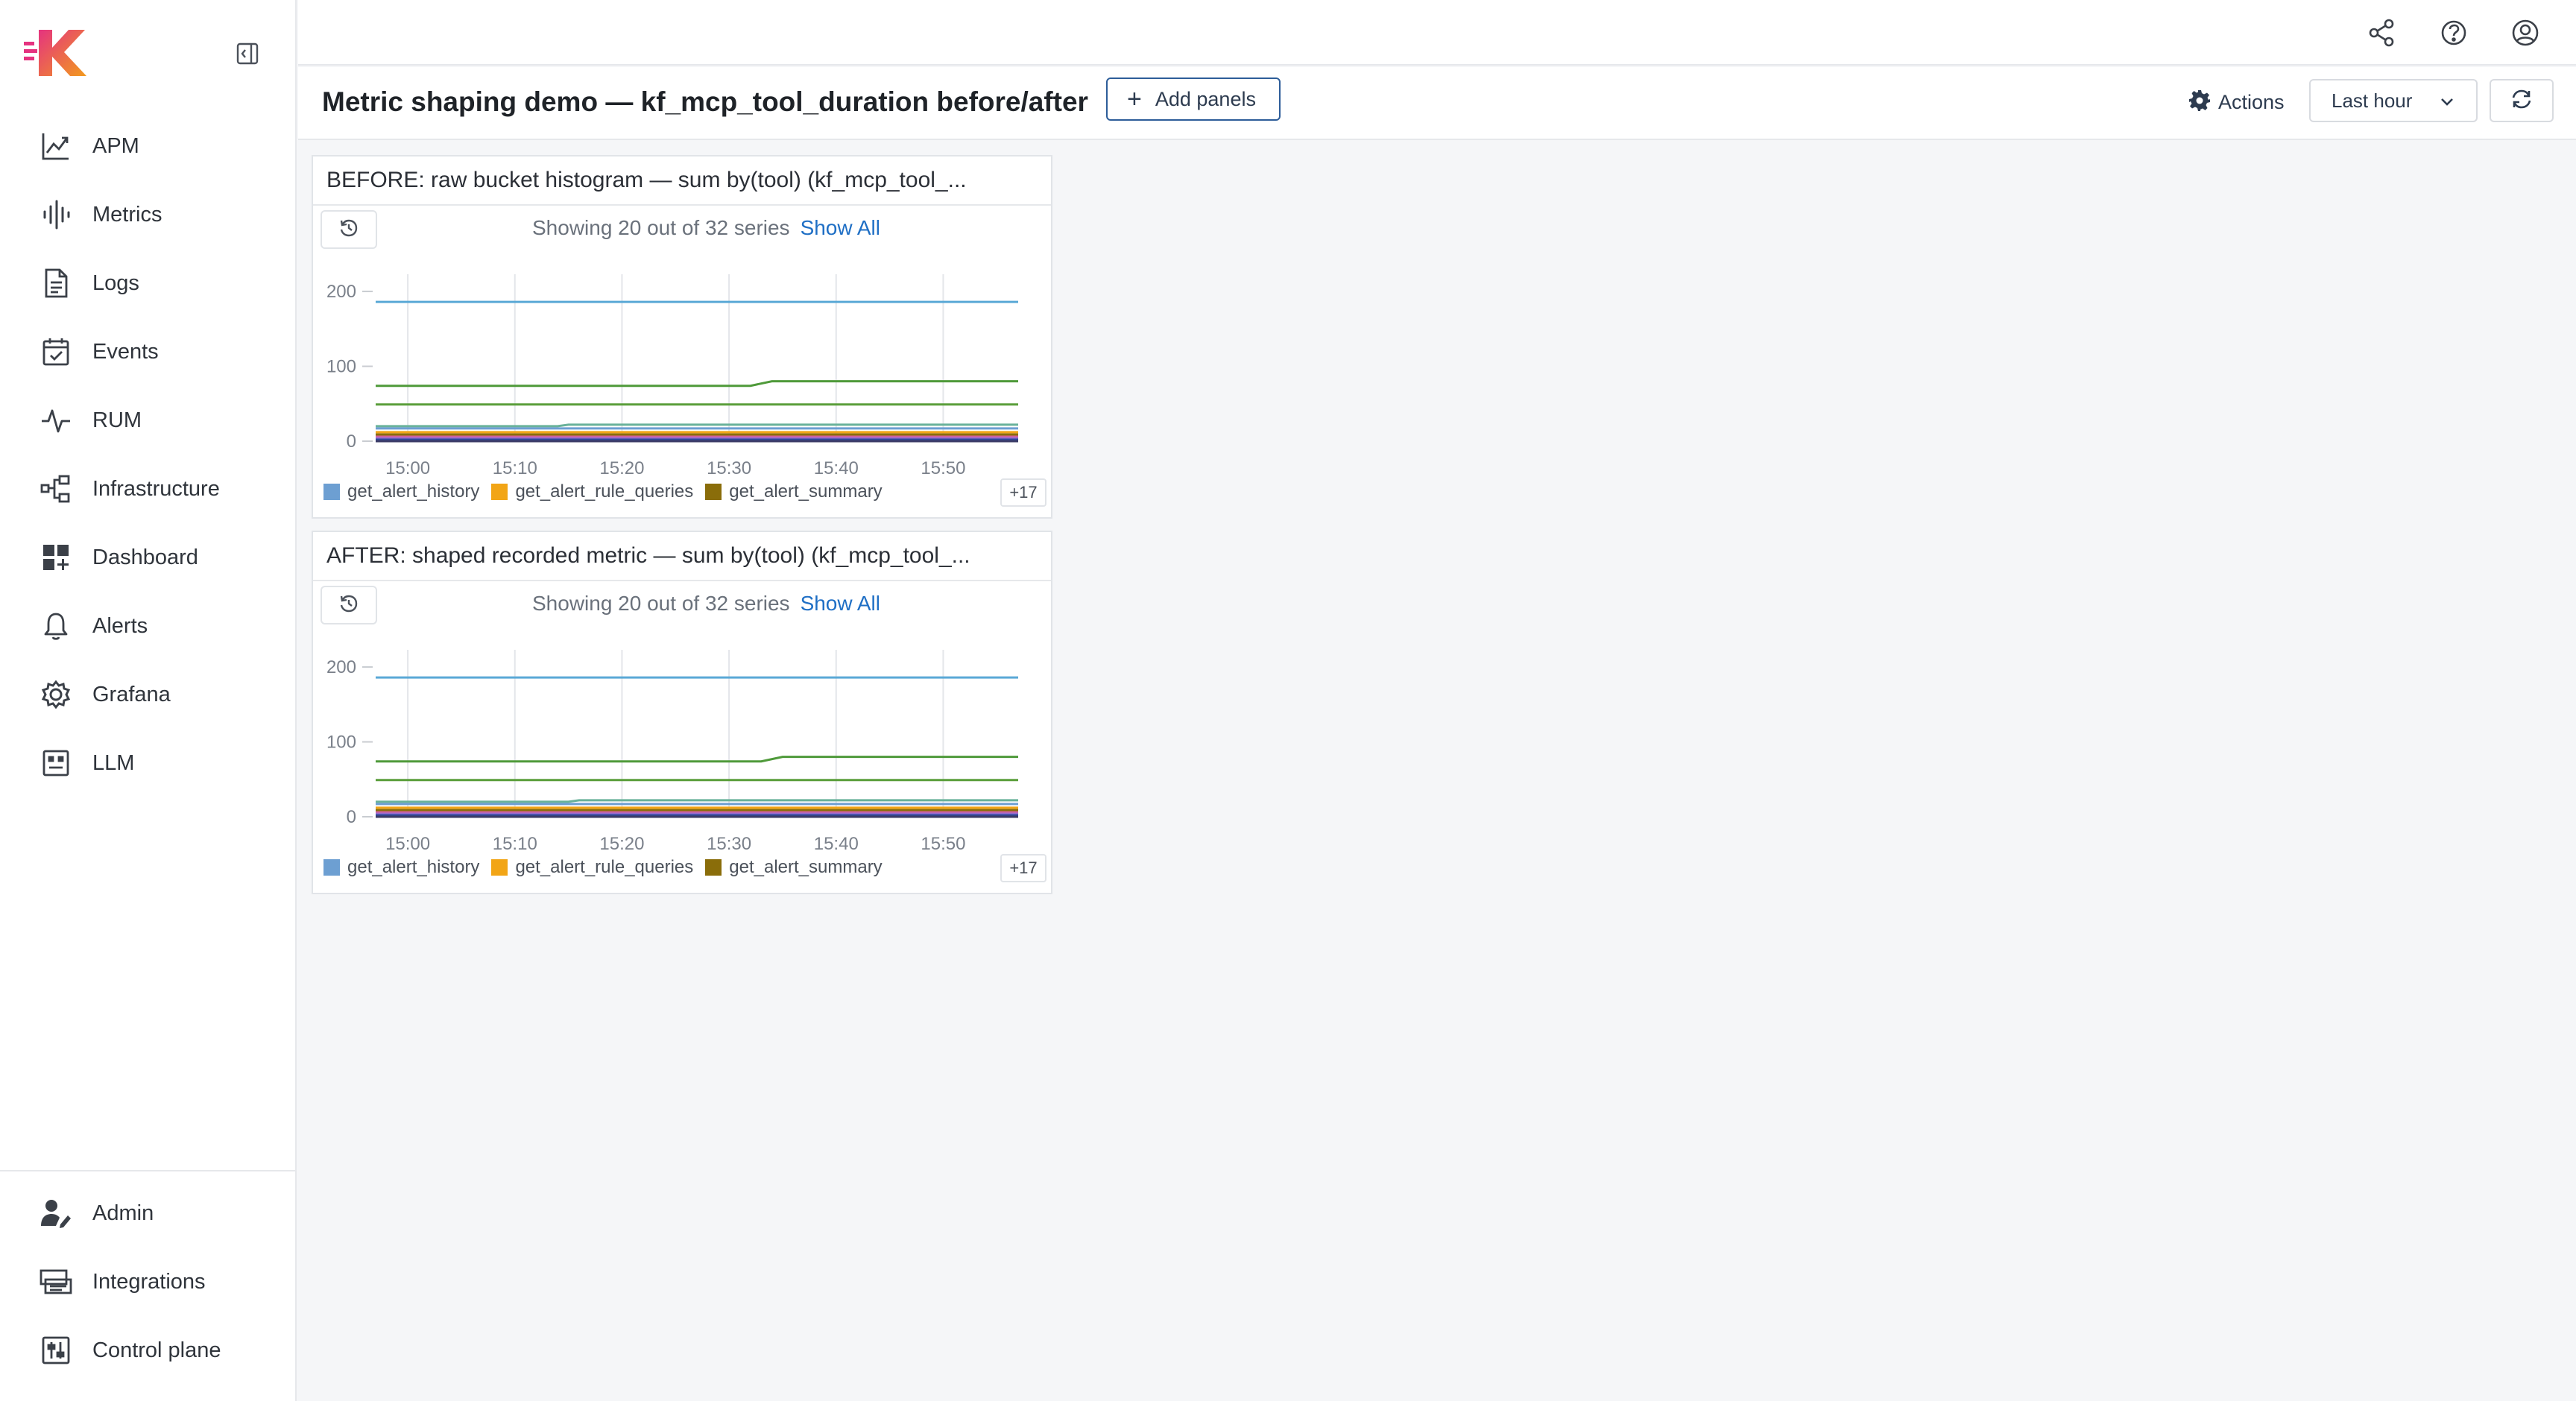  I want to click on sidebar-item-label: Alerts, so click(120, 625).